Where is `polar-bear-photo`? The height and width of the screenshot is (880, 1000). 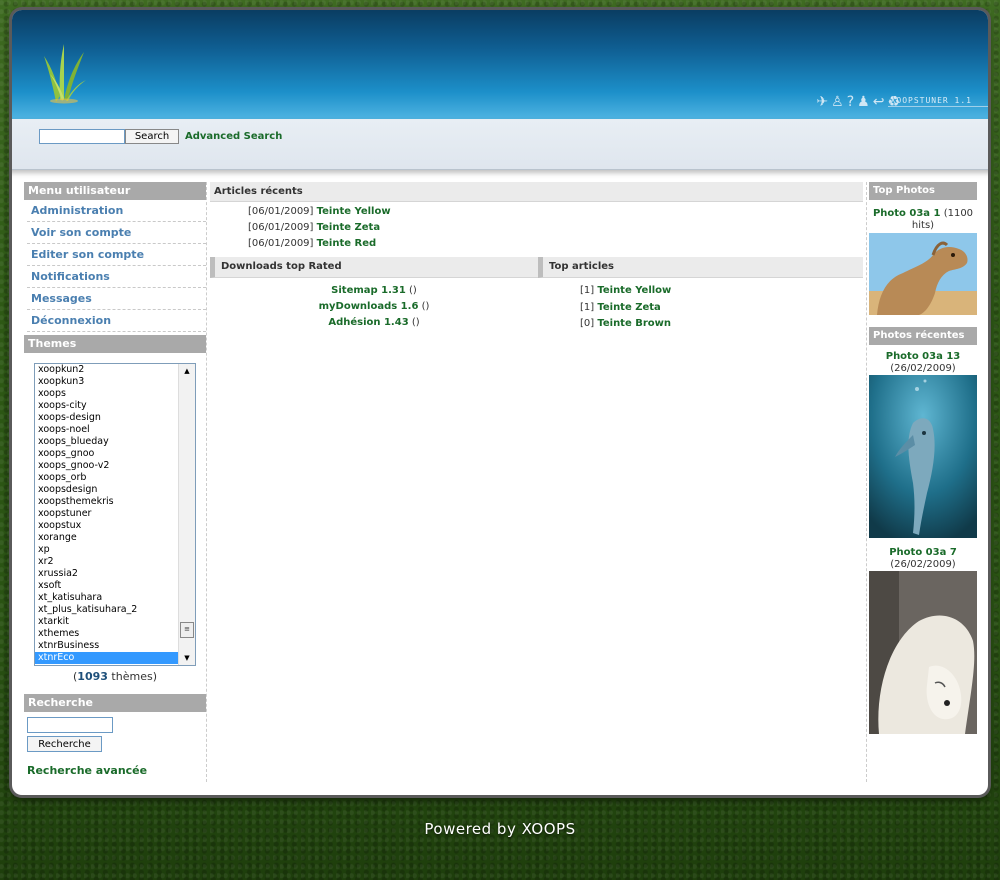
polar-bear-photo is located at coordinates (923, 652).